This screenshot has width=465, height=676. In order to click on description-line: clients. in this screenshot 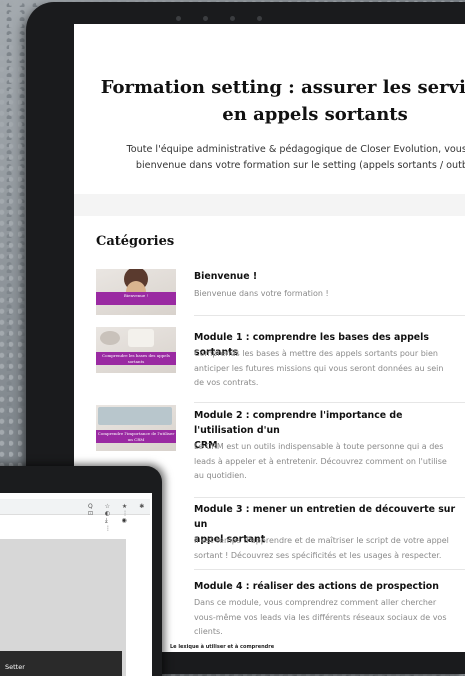, I will do `click(208, 631)`.